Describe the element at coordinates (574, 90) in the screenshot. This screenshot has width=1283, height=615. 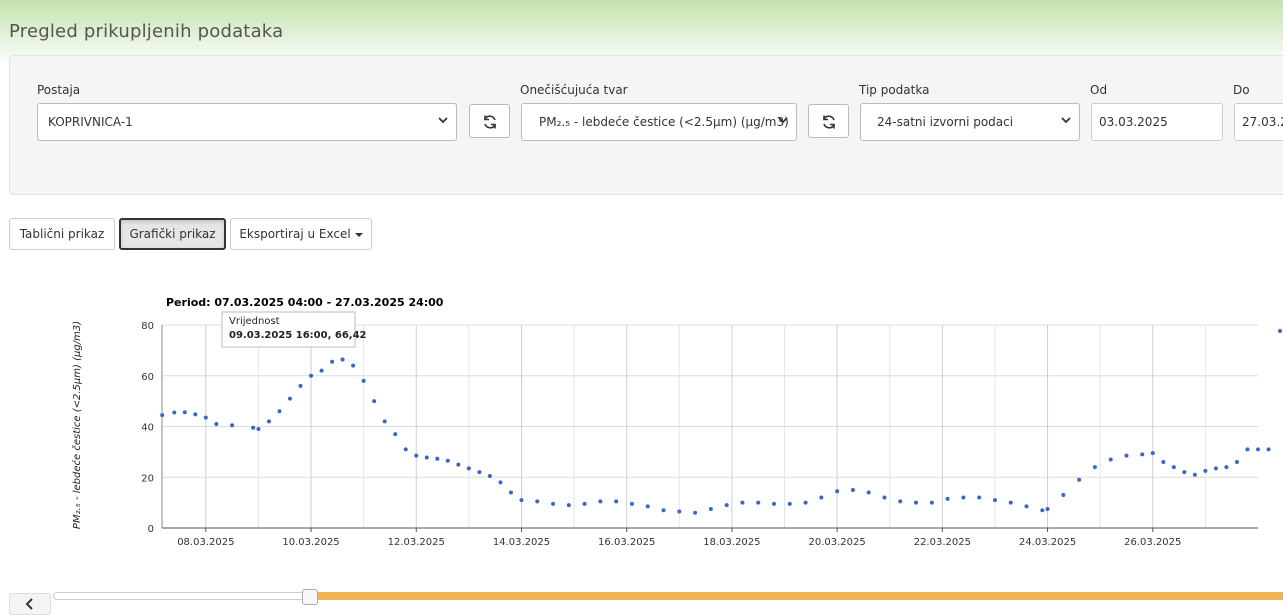
I see `pollutant-label: Onečišćujuća tvar` at that location.